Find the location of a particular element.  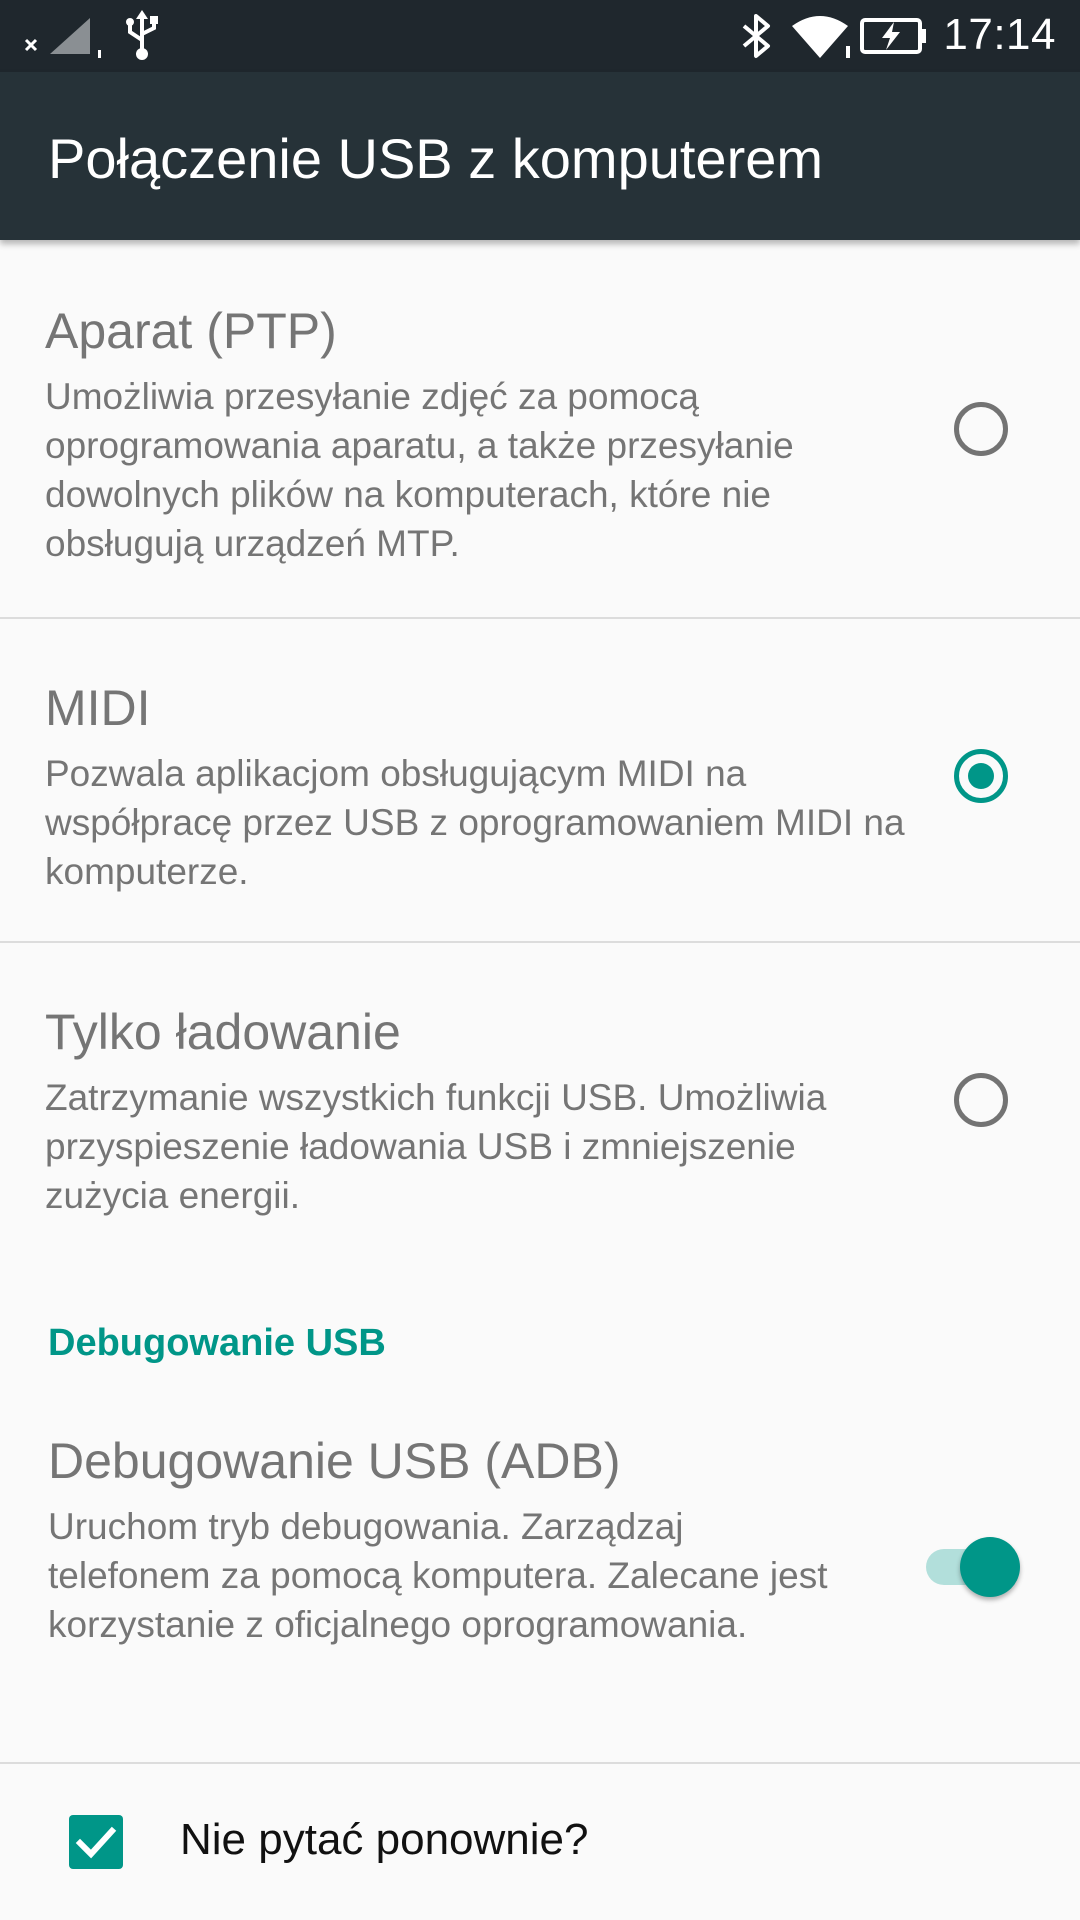

app-bar: Połączenie USB z komputerem is located at coordinates (540, 156).